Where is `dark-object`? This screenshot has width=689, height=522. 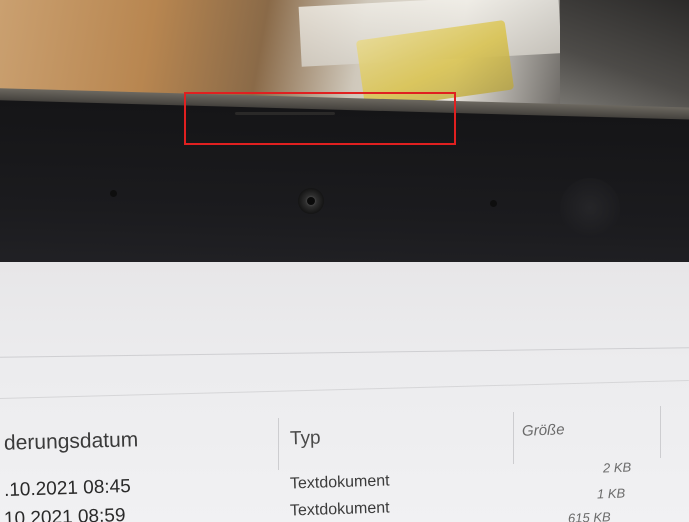
dark-object is located at coordinates (624, 55).